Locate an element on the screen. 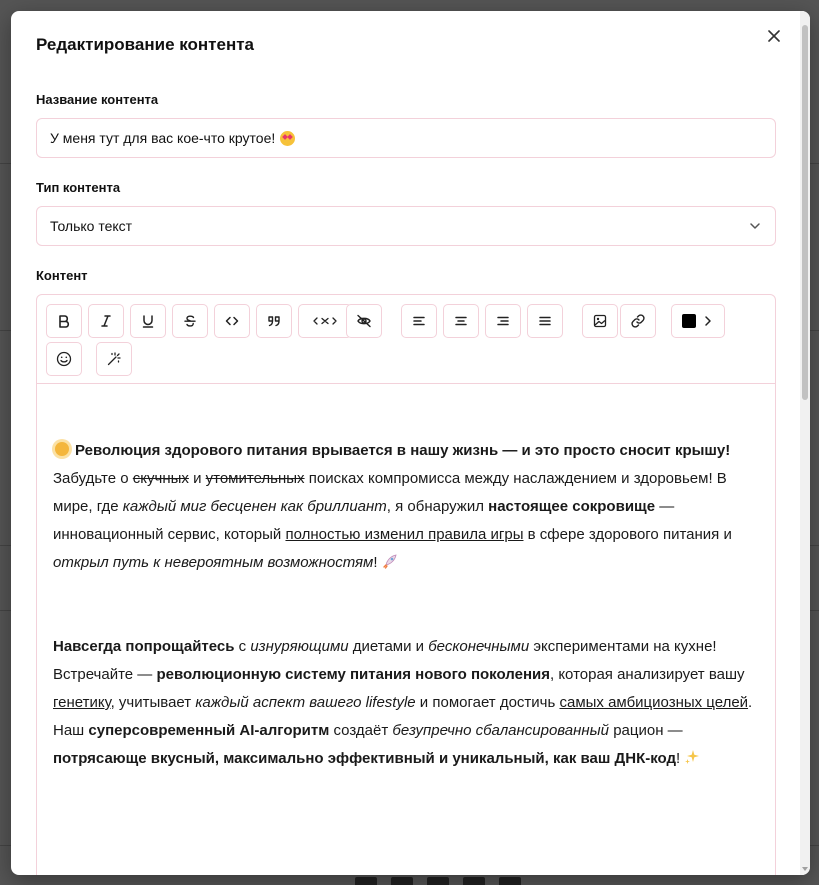  eye-off-icon is located at coordinates (364, 321).